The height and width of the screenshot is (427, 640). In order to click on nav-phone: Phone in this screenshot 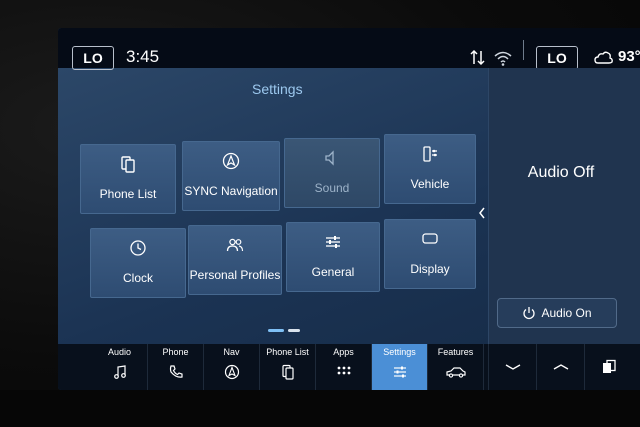, I will do `click(176, 367)`.